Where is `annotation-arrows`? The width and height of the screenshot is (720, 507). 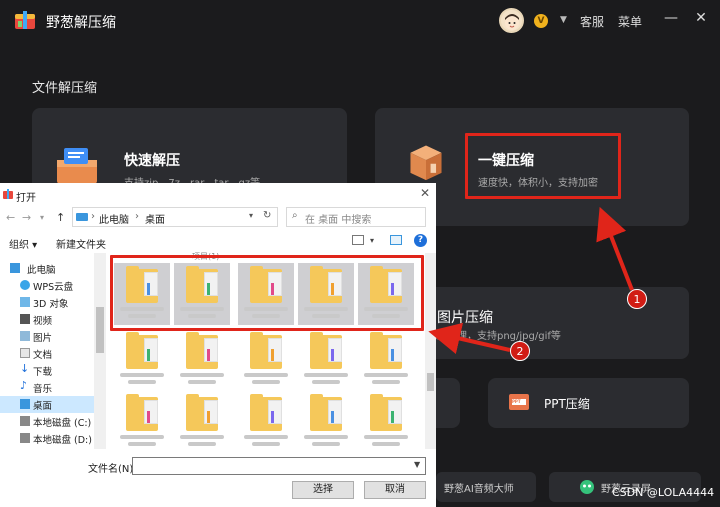
annotation-arrows is located at coordinates (531, 280).